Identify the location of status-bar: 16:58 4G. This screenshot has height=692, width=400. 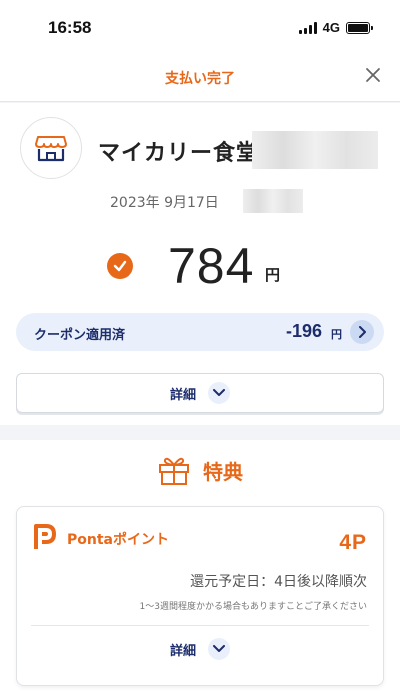
(200, 25).